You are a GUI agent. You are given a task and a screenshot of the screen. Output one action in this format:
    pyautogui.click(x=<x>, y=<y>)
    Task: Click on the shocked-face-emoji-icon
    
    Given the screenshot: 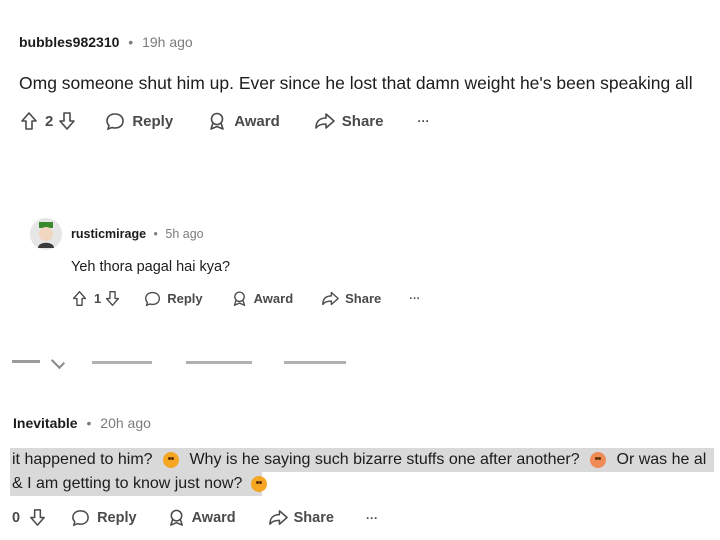 What is the action you would take?
    pyautogui.click(x=598, y=459)
    